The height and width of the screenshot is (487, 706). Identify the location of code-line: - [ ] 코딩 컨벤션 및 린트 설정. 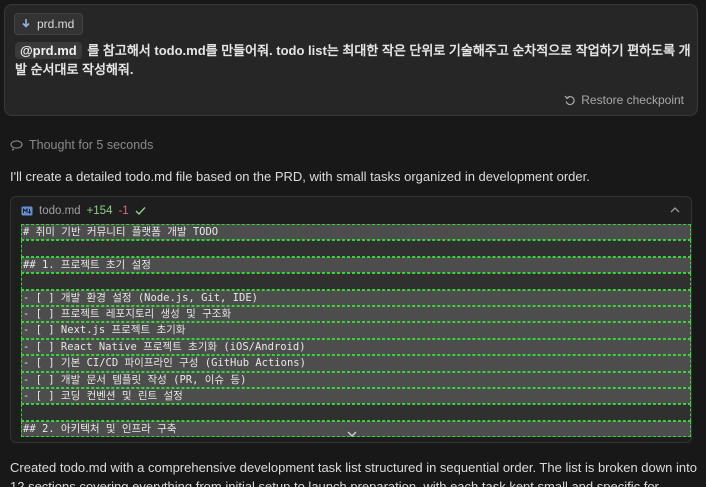
(356, 396).